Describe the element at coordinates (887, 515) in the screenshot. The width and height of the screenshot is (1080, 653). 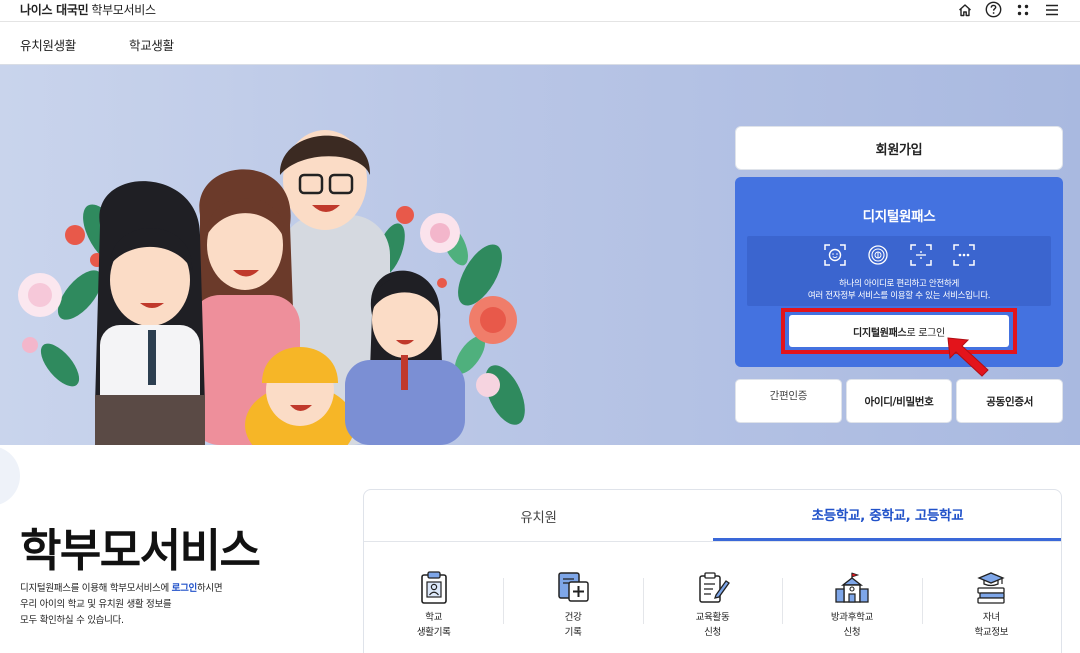
I see `tab-school: 초등학교, 중학교, 고등학교` at that location.